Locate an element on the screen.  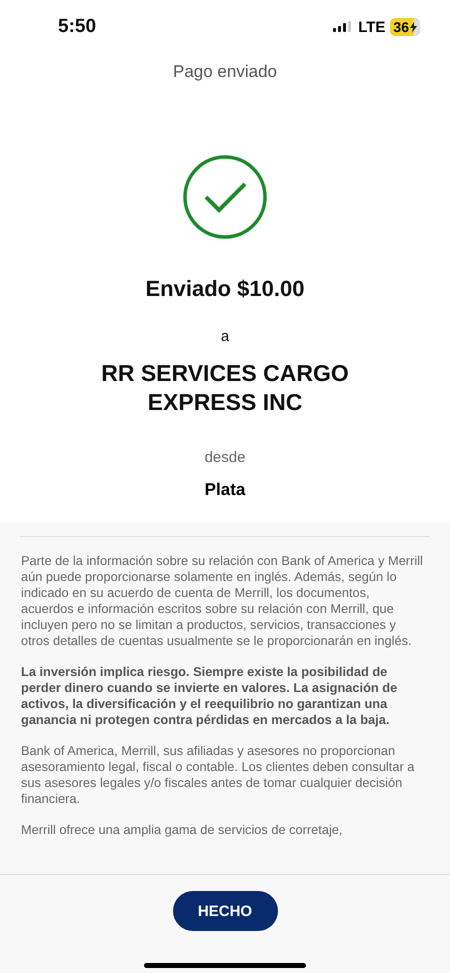
amount-text: Enviado $10.00 is located at coordinates (225, 289).